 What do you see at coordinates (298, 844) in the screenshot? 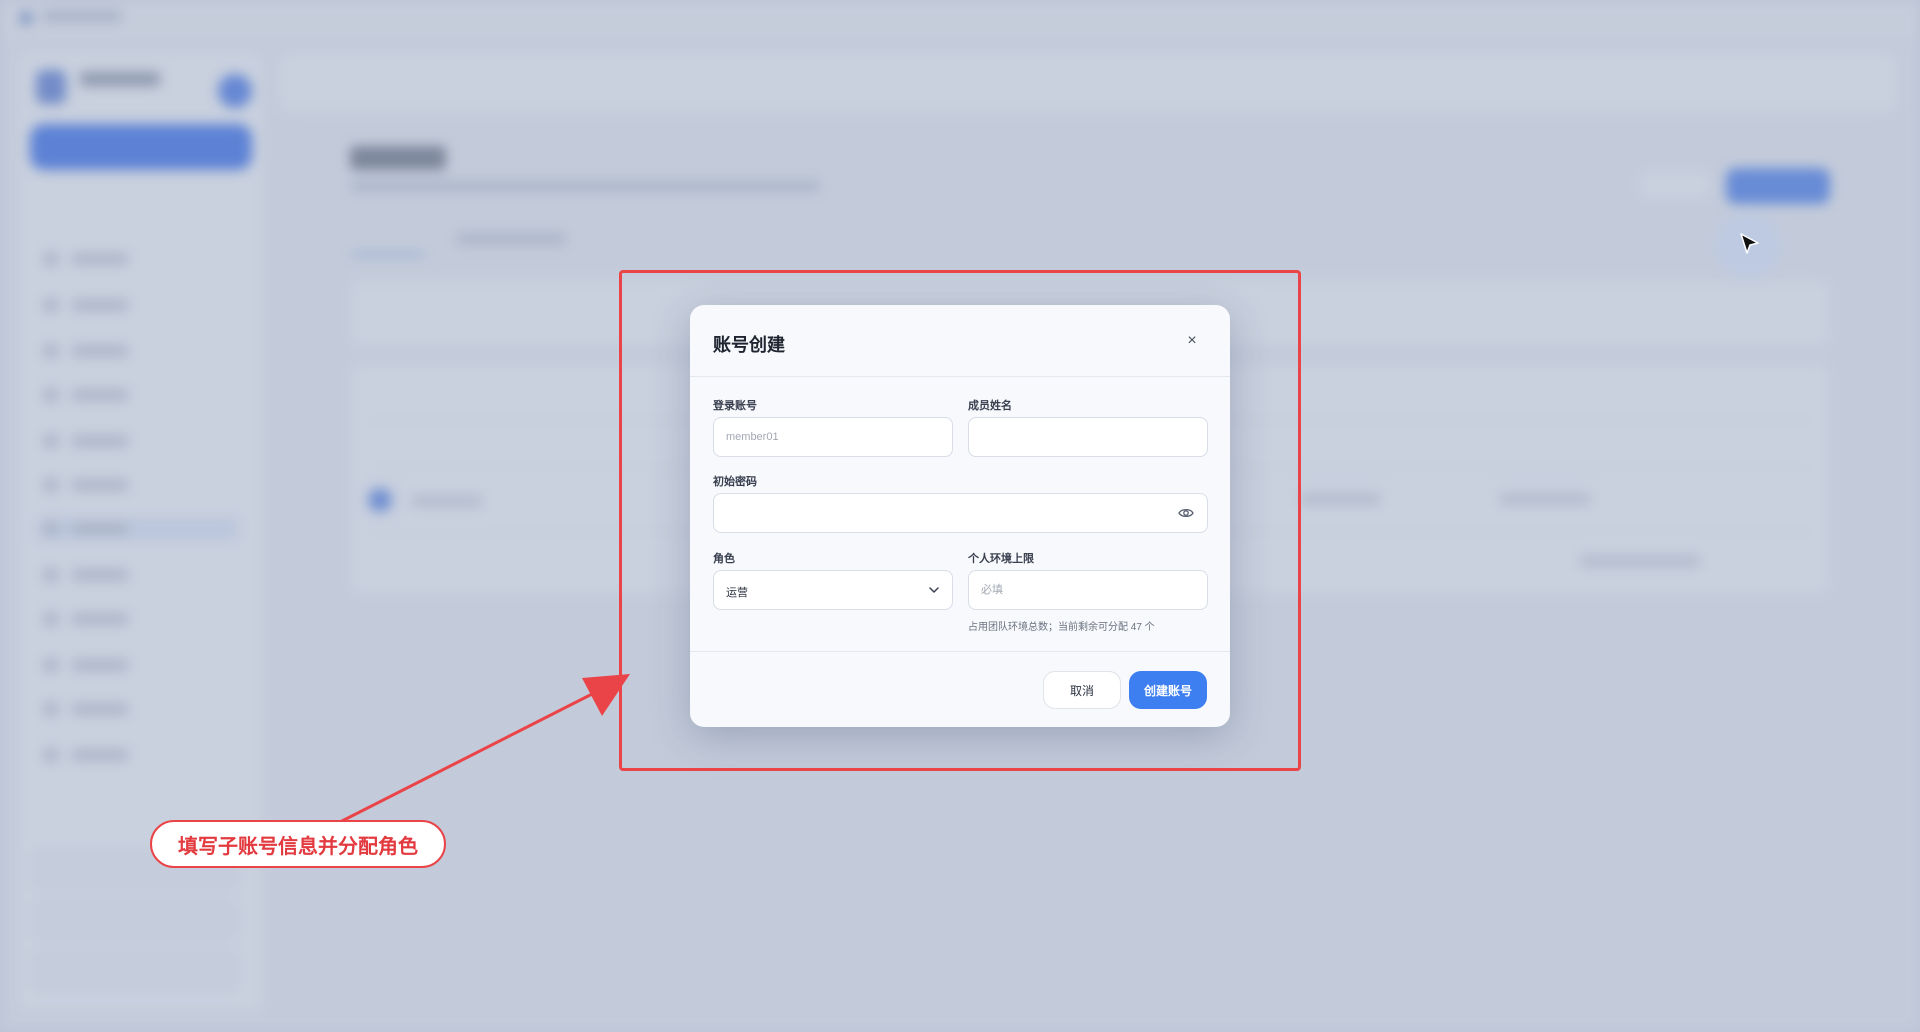
I see `annotation-callout: 填写子账号信息并分配角色` at bounding box center [298, 844].